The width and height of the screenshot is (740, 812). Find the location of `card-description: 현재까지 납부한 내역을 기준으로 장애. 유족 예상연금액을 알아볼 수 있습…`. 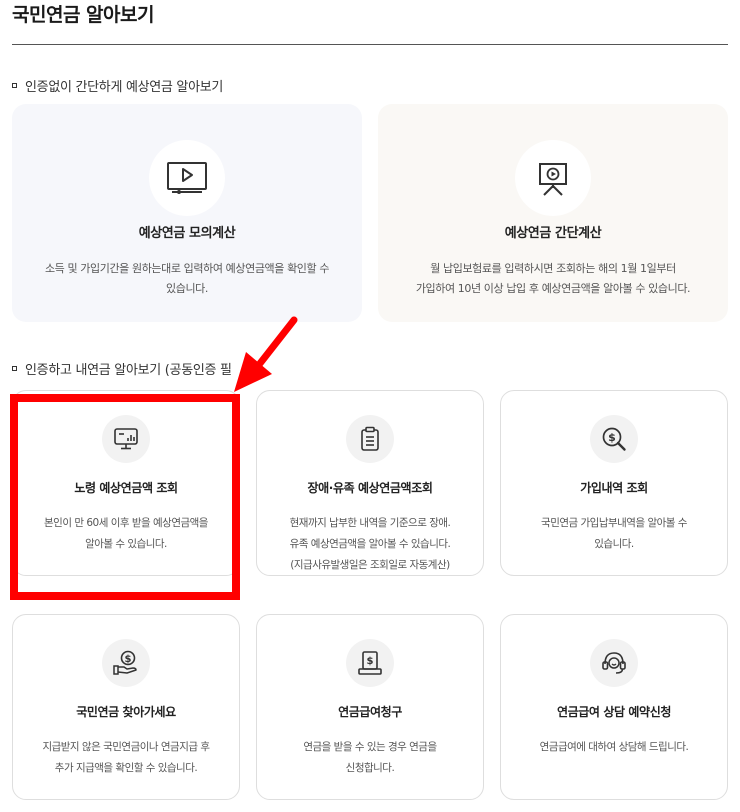

card-description: 현재까지 납부한 내역을 기준으로 장애. 유족 예상연금액을 알아볼 수 있습… is located at coordinates (370, 544).